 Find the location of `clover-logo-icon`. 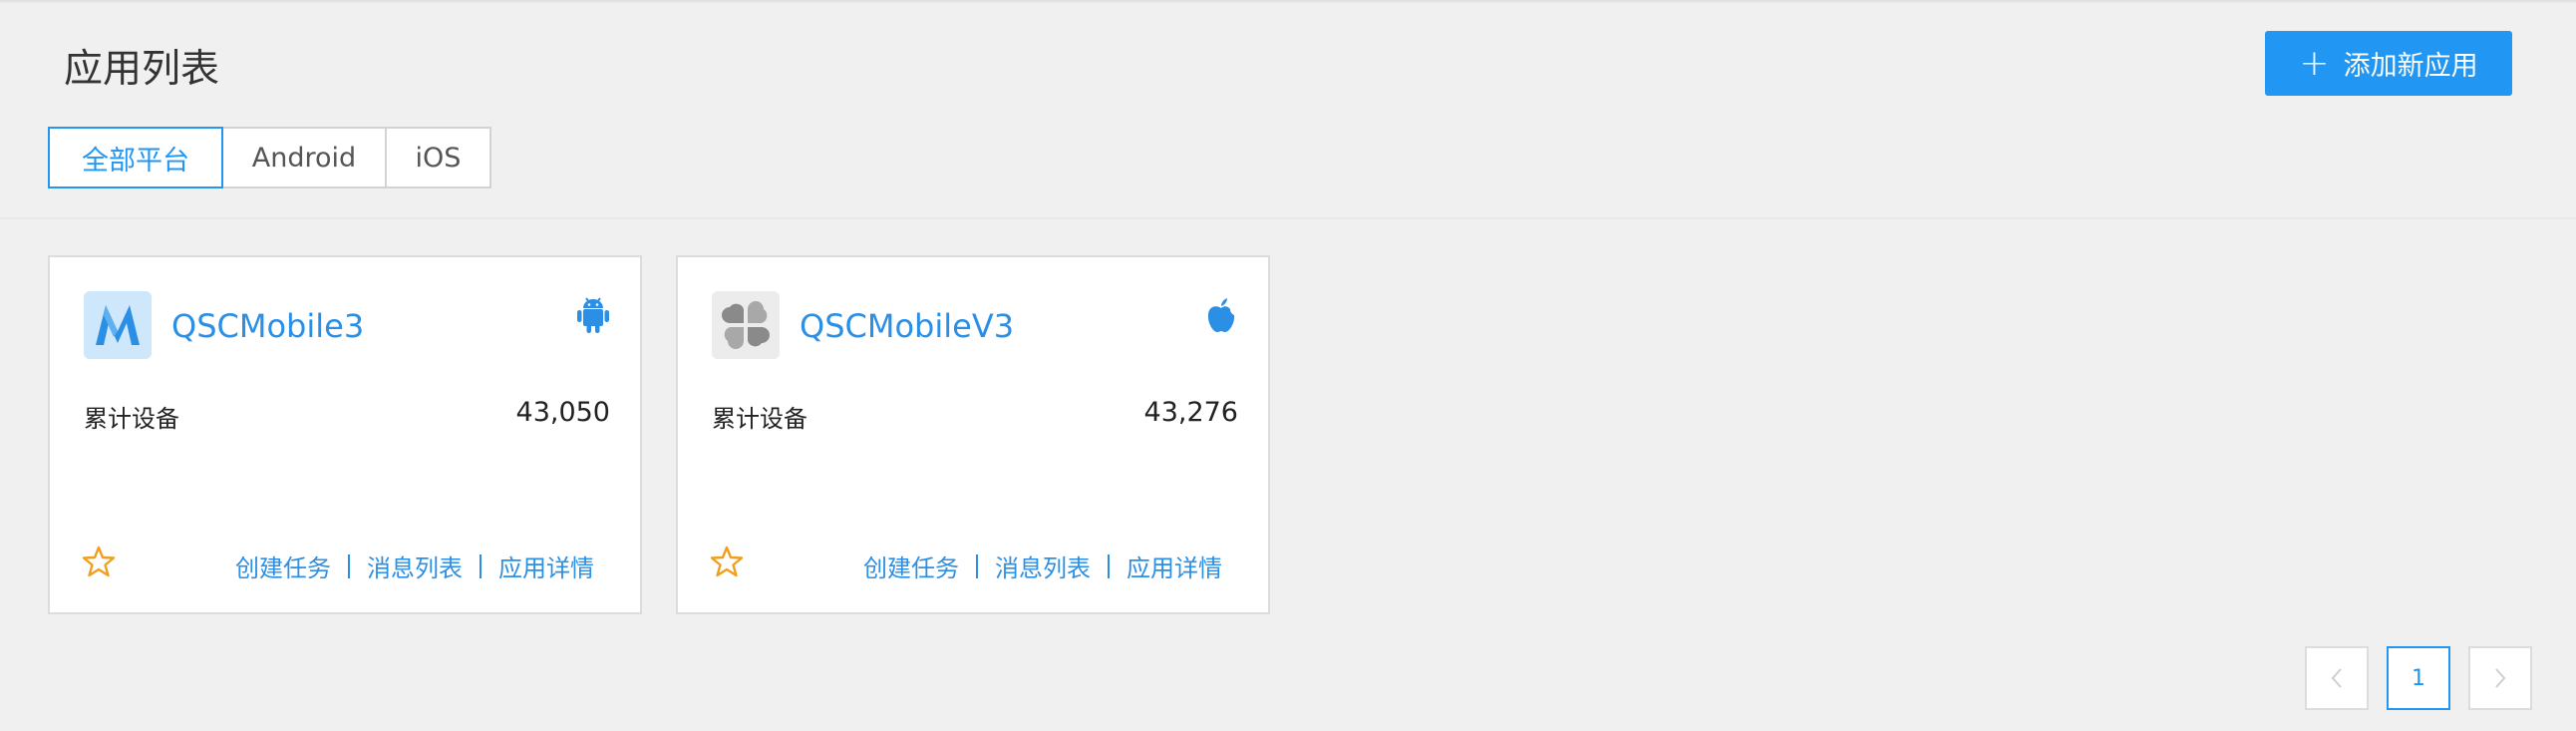

clover-logo-icon is located at coordinates (746, 325).